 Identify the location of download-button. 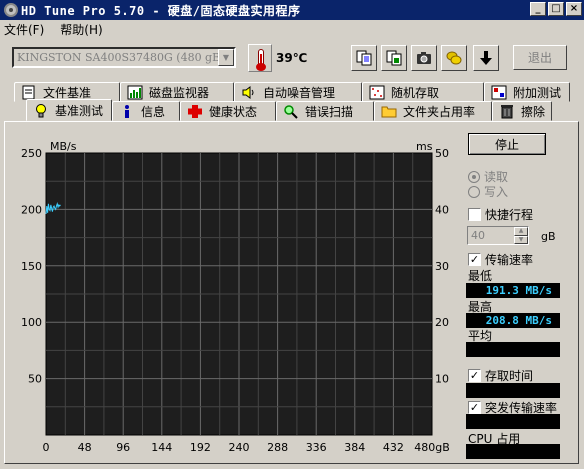
(486, 58).